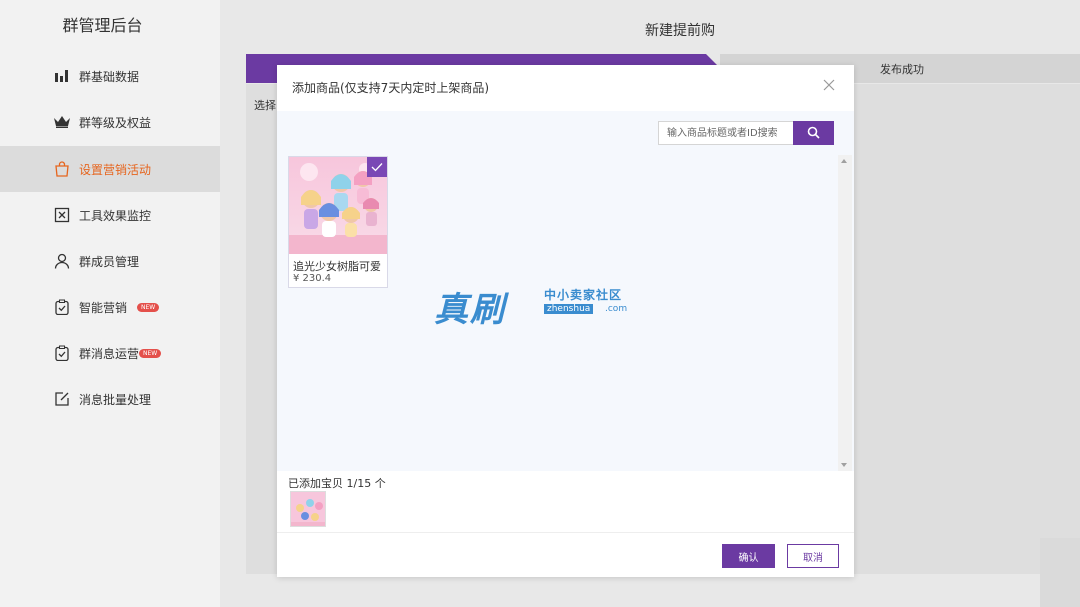  I want to click on scroll-down-arrow-icon, so click(844, 465).